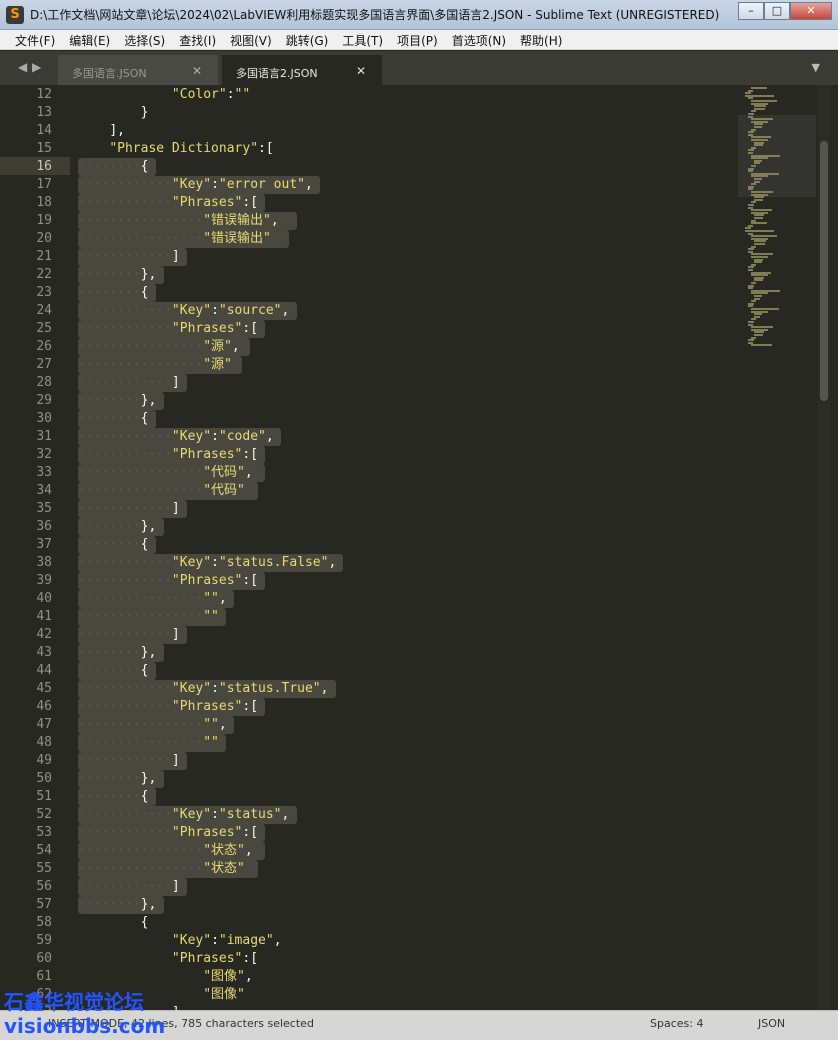 Image resolution: width=838 pixels, height=1040 pixels. Describe the element at coordinates (180, 941) in the screenshot. I see `code-line: "Key":"image",` at that location.